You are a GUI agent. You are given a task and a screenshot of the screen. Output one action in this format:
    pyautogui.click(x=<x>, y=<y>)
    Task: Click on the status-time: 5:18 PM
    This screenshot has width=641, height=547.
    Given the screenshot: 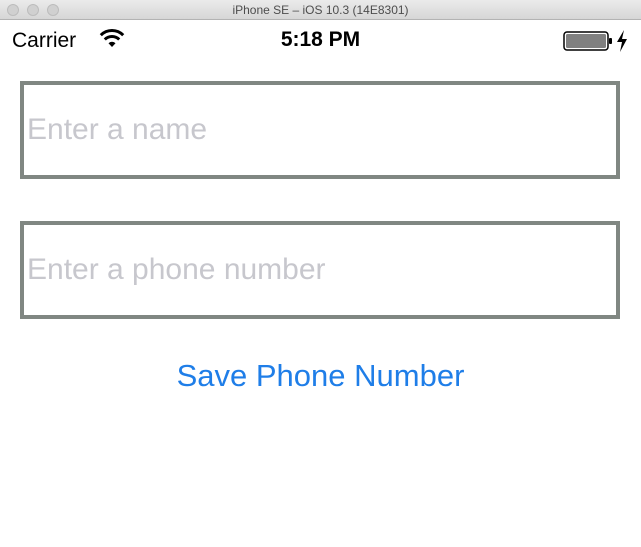 What is the action you would take?
    pyautogui.click(x=320, y=39)
    